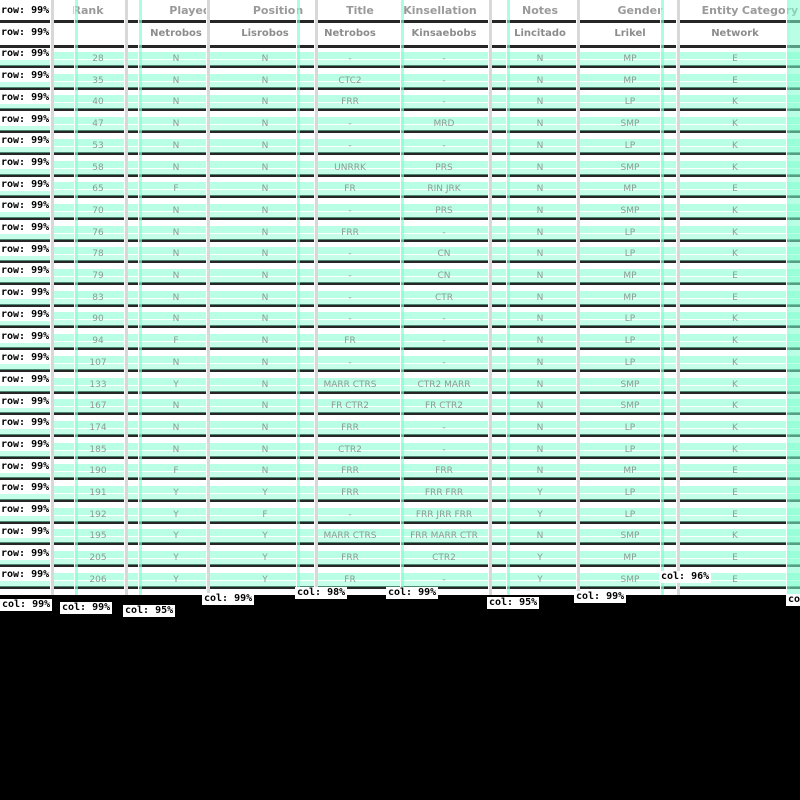 This screenshot has height=800, width=800. I want to click on table-cell: FRR FRR, so click(444, 493).